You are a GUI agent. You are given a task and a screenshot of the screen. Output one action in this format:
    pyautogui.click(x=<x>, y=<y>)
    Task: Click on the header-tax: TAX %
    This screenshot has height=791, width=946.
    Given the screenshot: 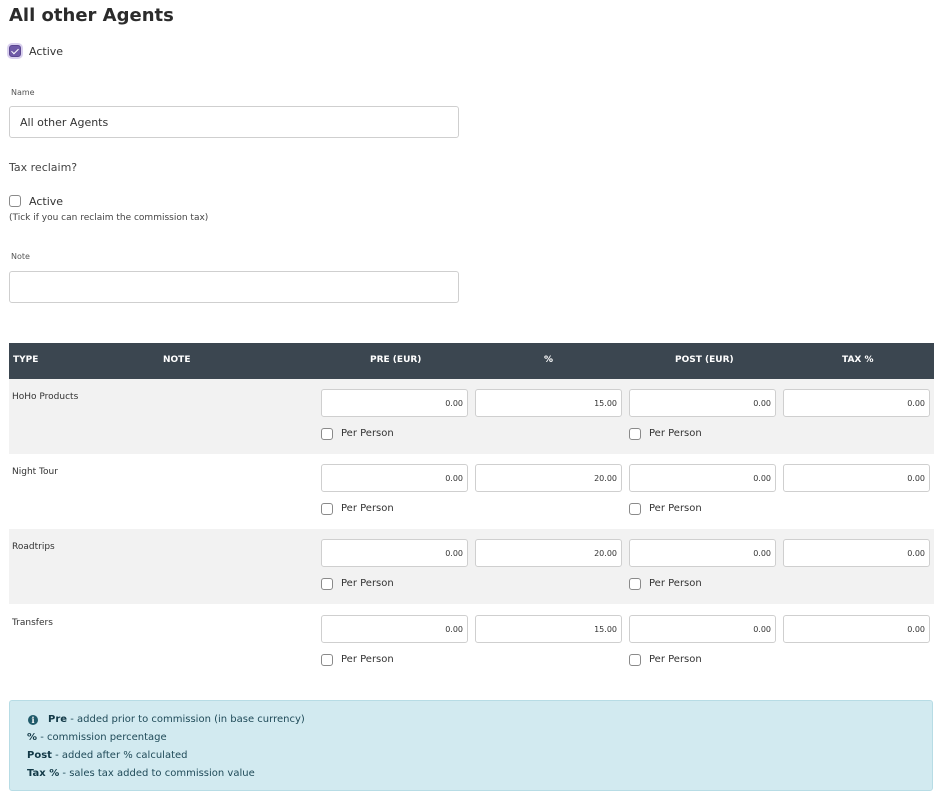 What is the action you would take?
    pyautogui.click(x=858, y=360)
    